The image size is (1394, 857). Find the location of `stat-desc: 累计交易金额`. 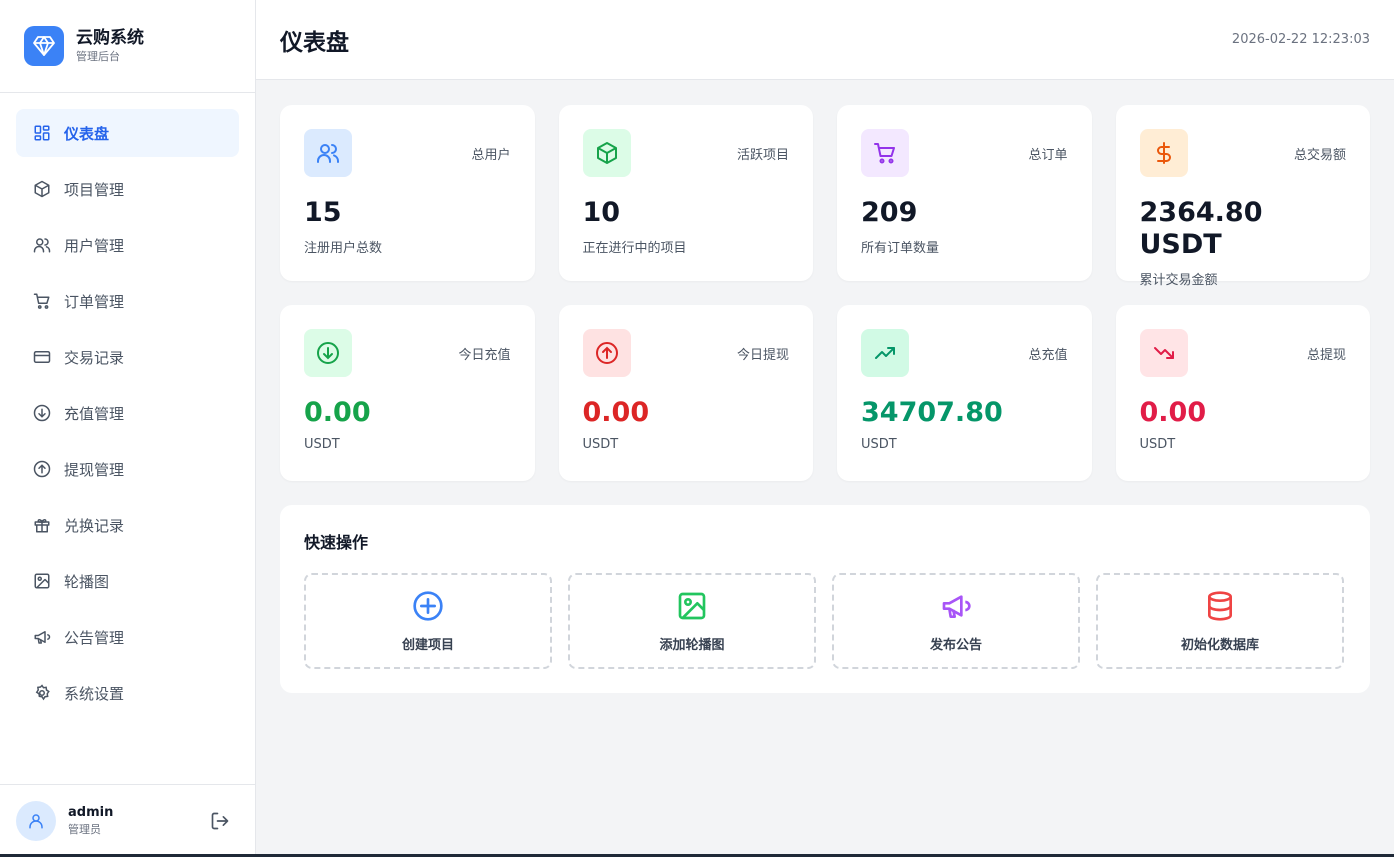

stat-desc: 累计交易金额 is located at coordinates (1178, 280).